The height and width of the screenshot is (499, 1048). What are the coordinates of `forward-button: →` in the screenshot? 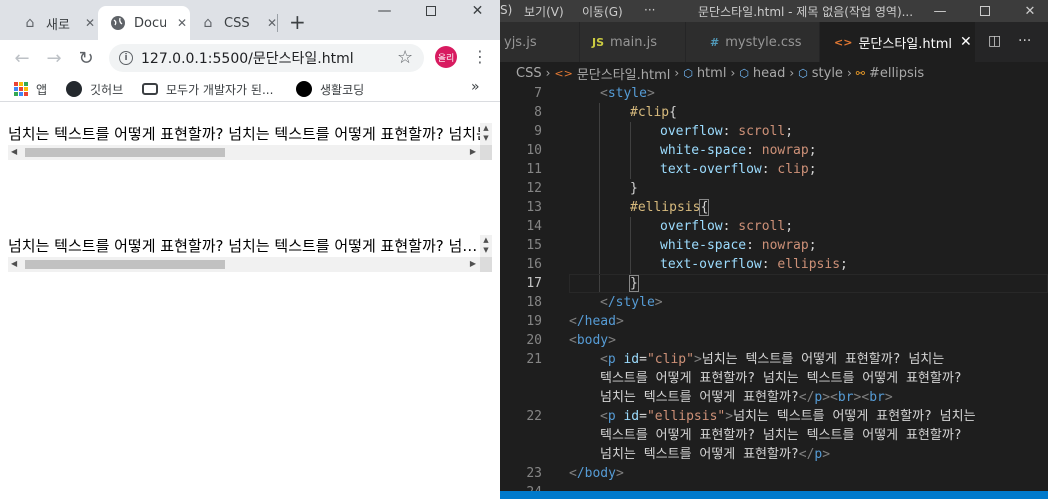 It's located at (54, 58).